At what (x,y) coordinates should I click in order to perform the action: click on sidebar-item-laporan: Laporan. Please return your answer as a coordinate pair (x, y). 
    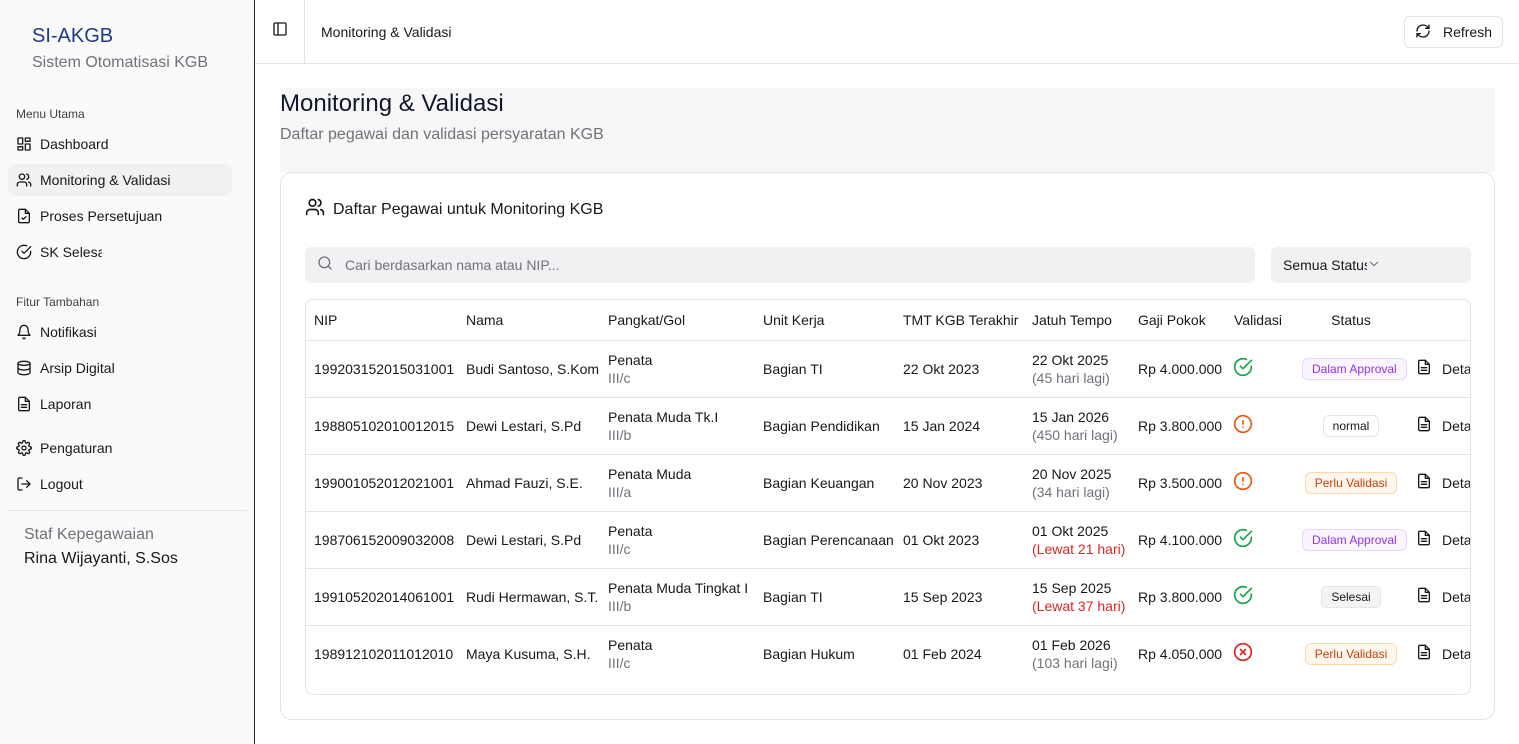
    Looking at the image, I should click on (120, 404).